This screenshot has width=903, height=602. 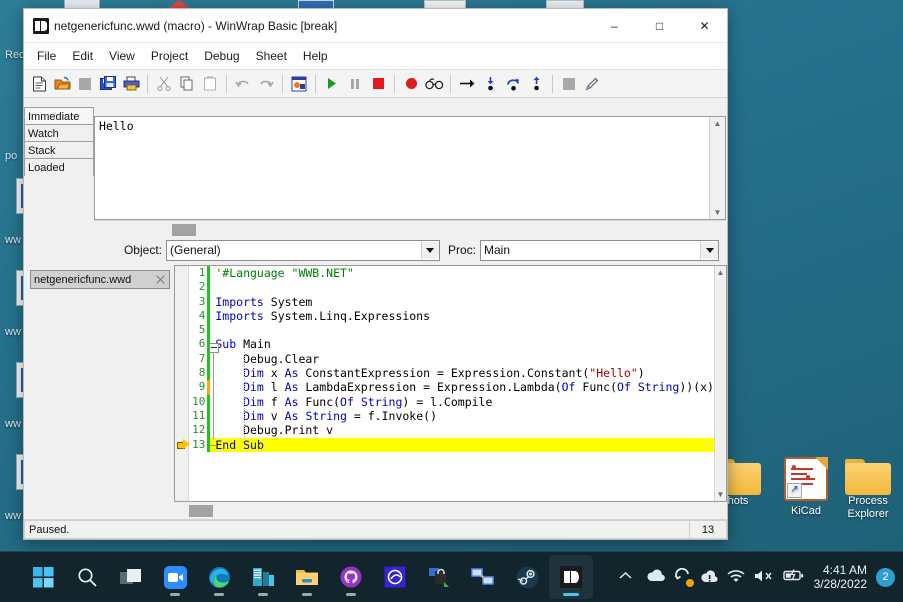 I want to click on desktop-icon-process-explorer: Process Explorer, so click(x=866, y=488).